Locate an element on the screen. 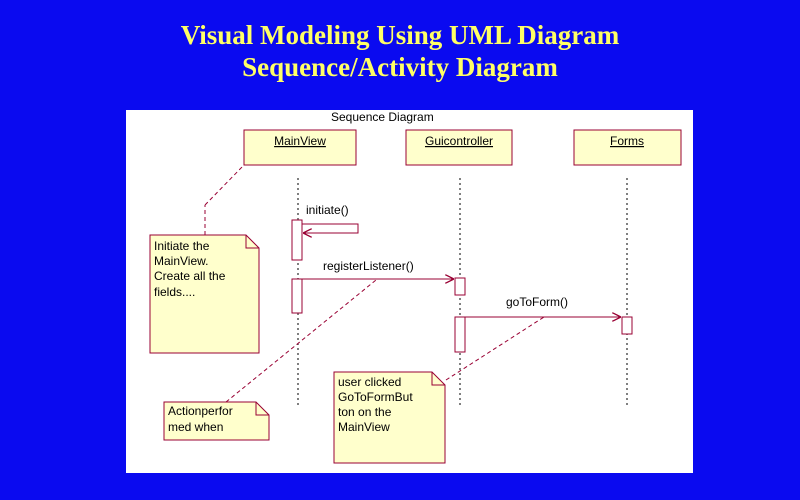 This screenshot has height=500, width=800. message-gotoform-label: goToForm() is located at coordinates (537, 302).